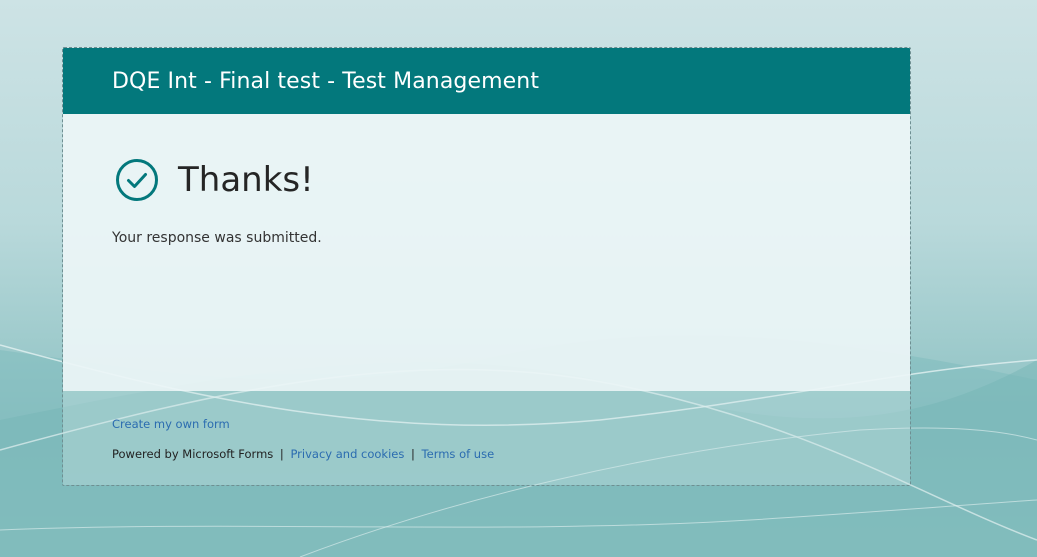  I want to click on privacy-and-cookies-link: Privacy and cookies, so click(347, 454).